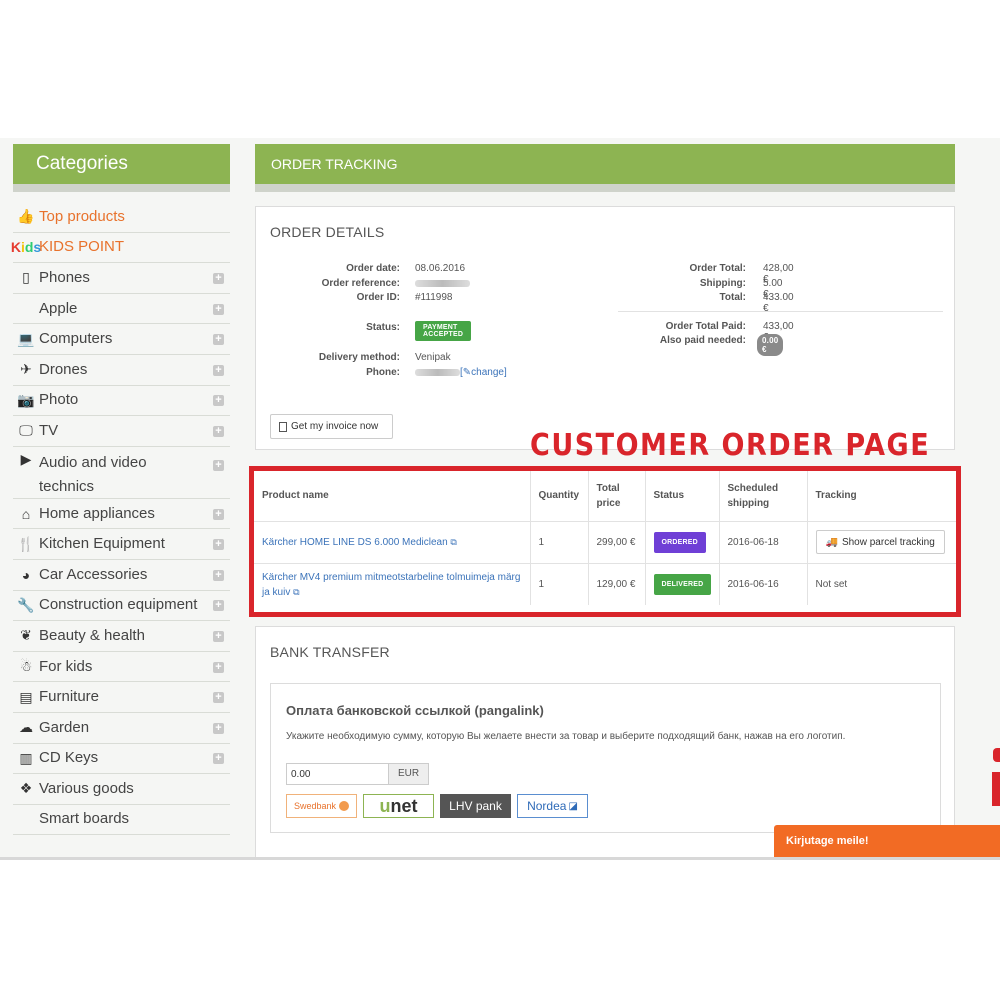 This screenshot has width=1000, height=1000. I want to click on unet-button: u net, so click(398, 806).